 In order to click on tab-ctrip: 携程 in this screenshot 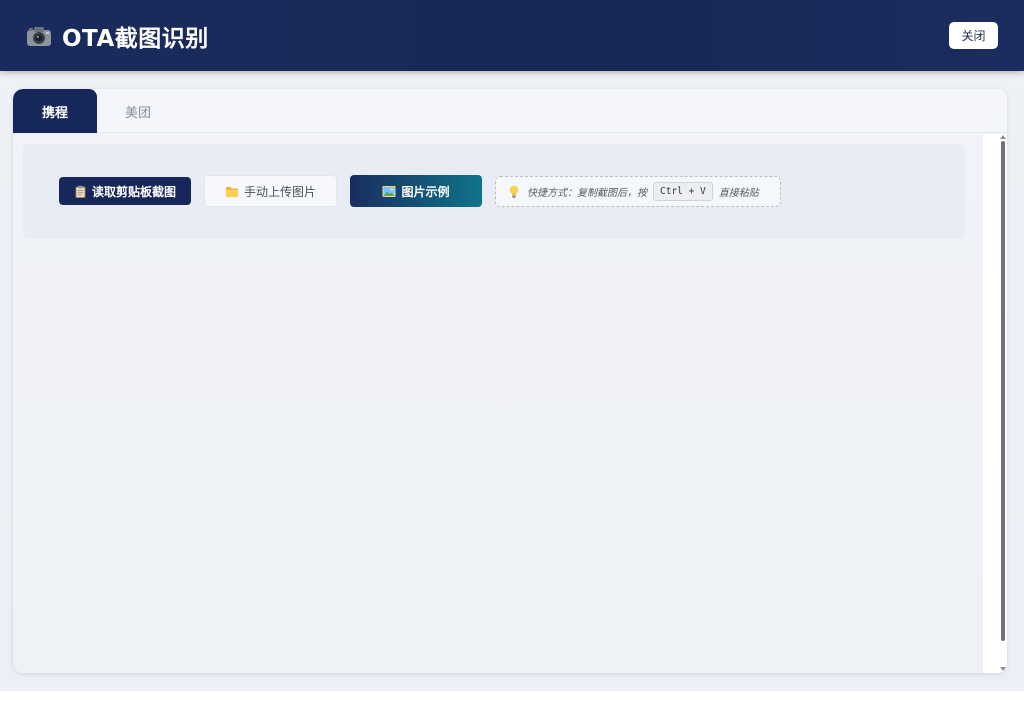, I will do `click(55, 111)`.